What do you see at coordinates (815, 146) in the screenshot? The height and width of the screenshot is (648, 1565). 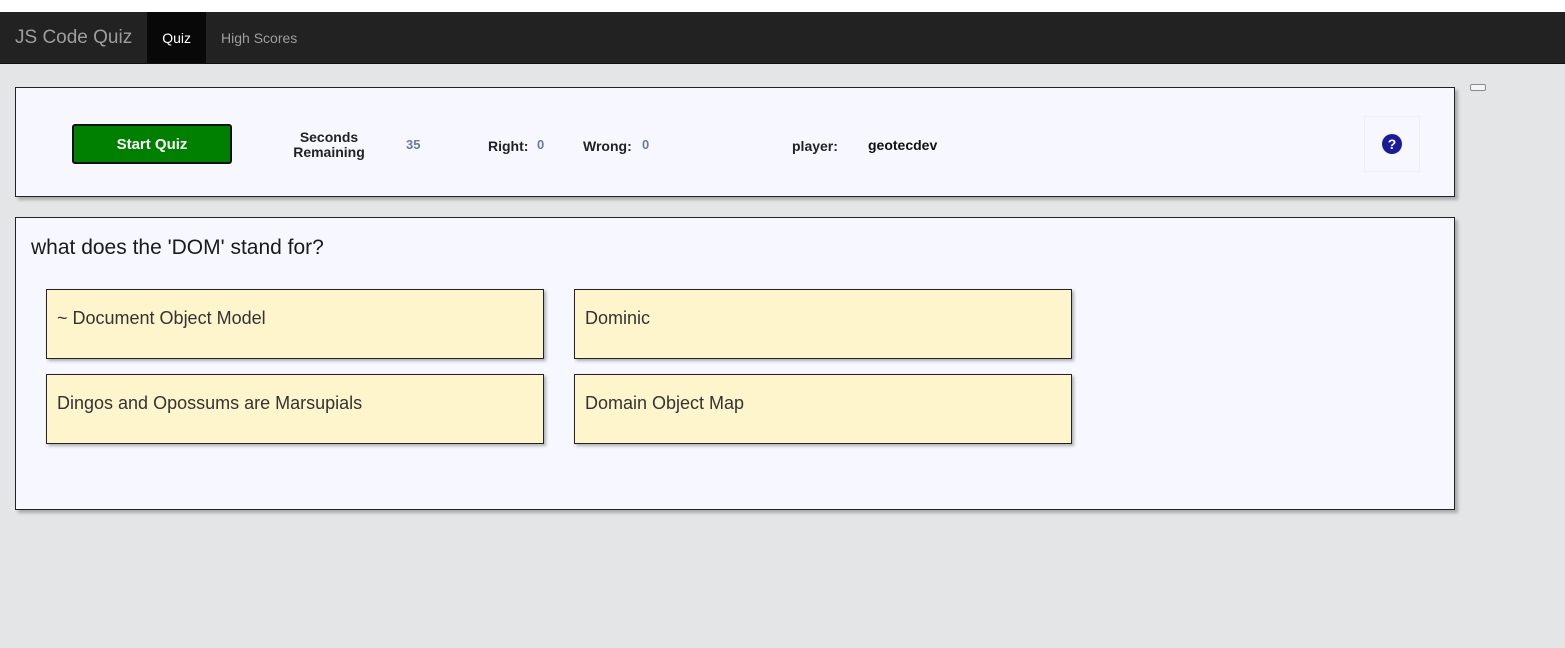 I see `player-label: player:` at bounding box center [815, 146].